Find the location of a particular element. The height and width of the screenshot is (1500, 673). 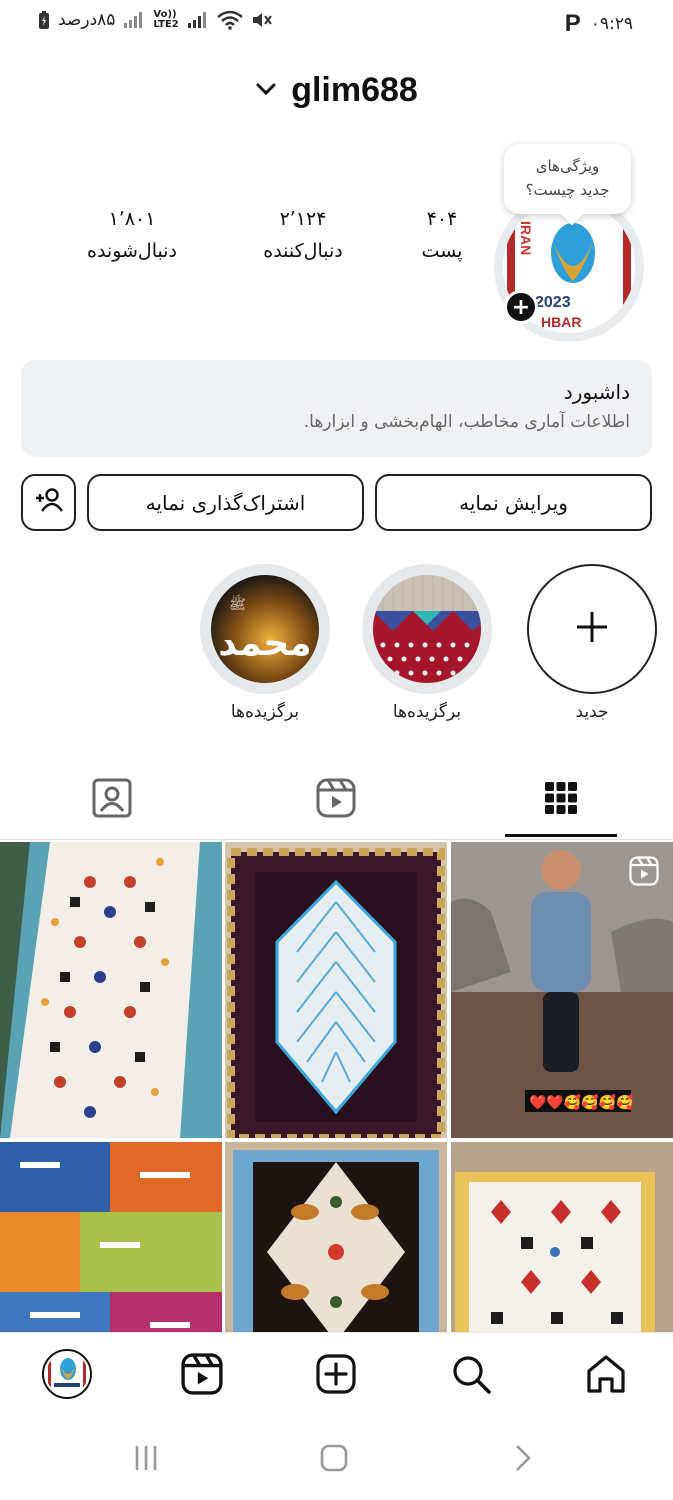

tooltip-line-2: جدید چیست؟ is located at coordinates (567, 190).